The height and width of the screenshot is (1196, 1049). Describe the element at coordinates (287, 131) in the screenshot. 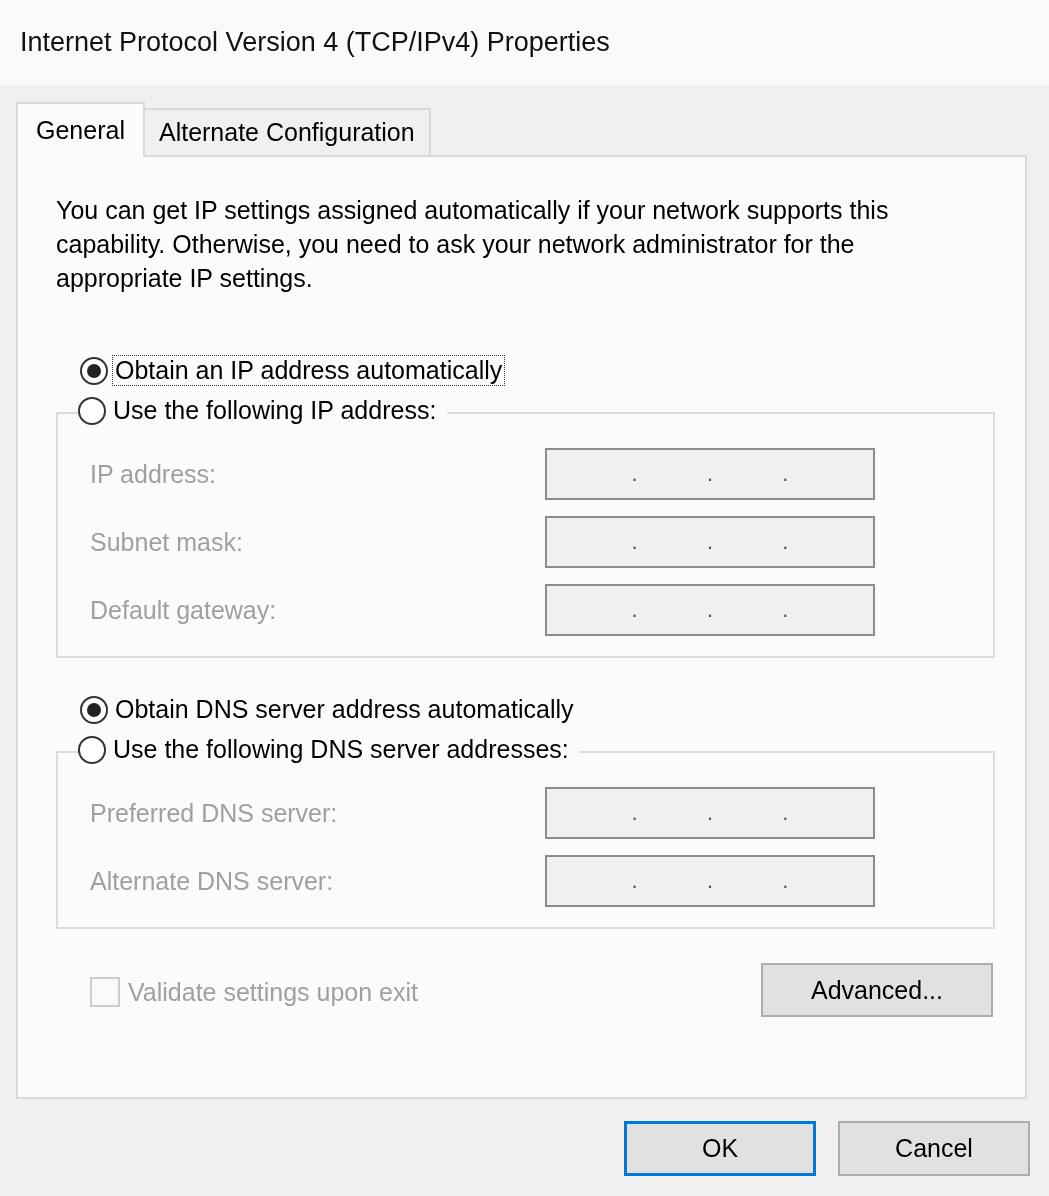

I see `tab: Alternate Configuration` at that location.